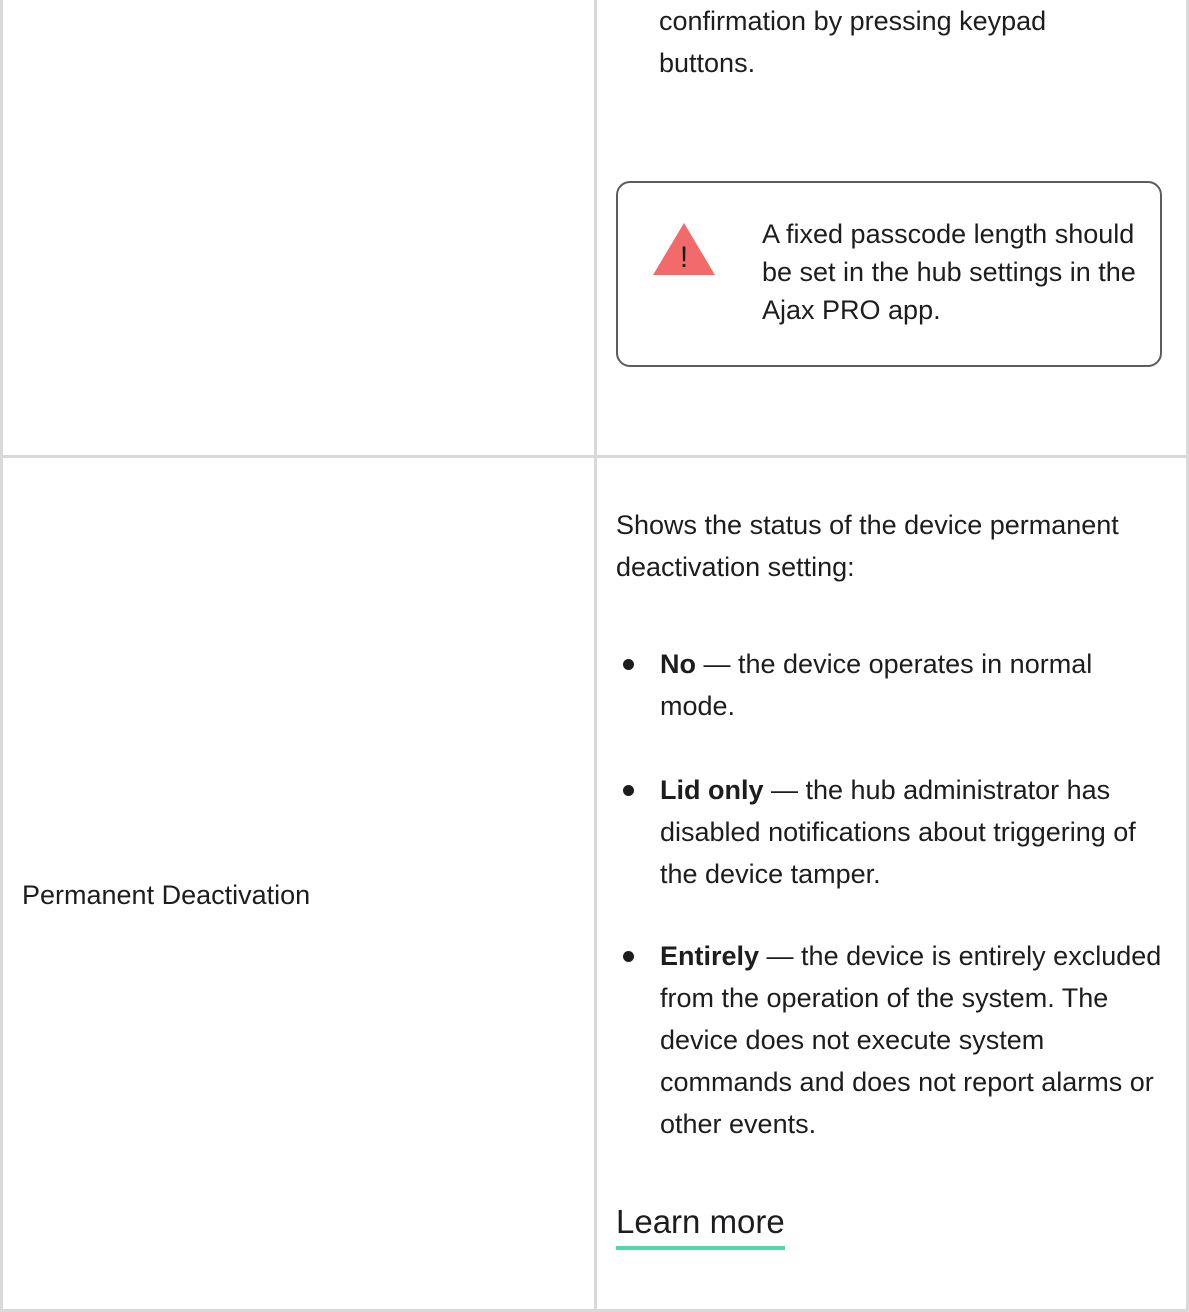  What do you see at coordinates (678, 664) in the screenshot?
I see `list-item-term: No` at bounding box center [678, 664].